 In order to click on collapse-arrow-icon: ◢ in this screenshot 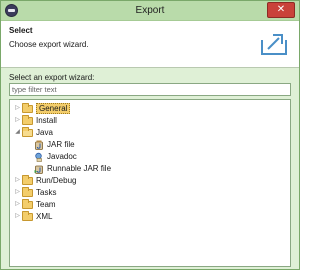, I will do `click(17, 132)`.